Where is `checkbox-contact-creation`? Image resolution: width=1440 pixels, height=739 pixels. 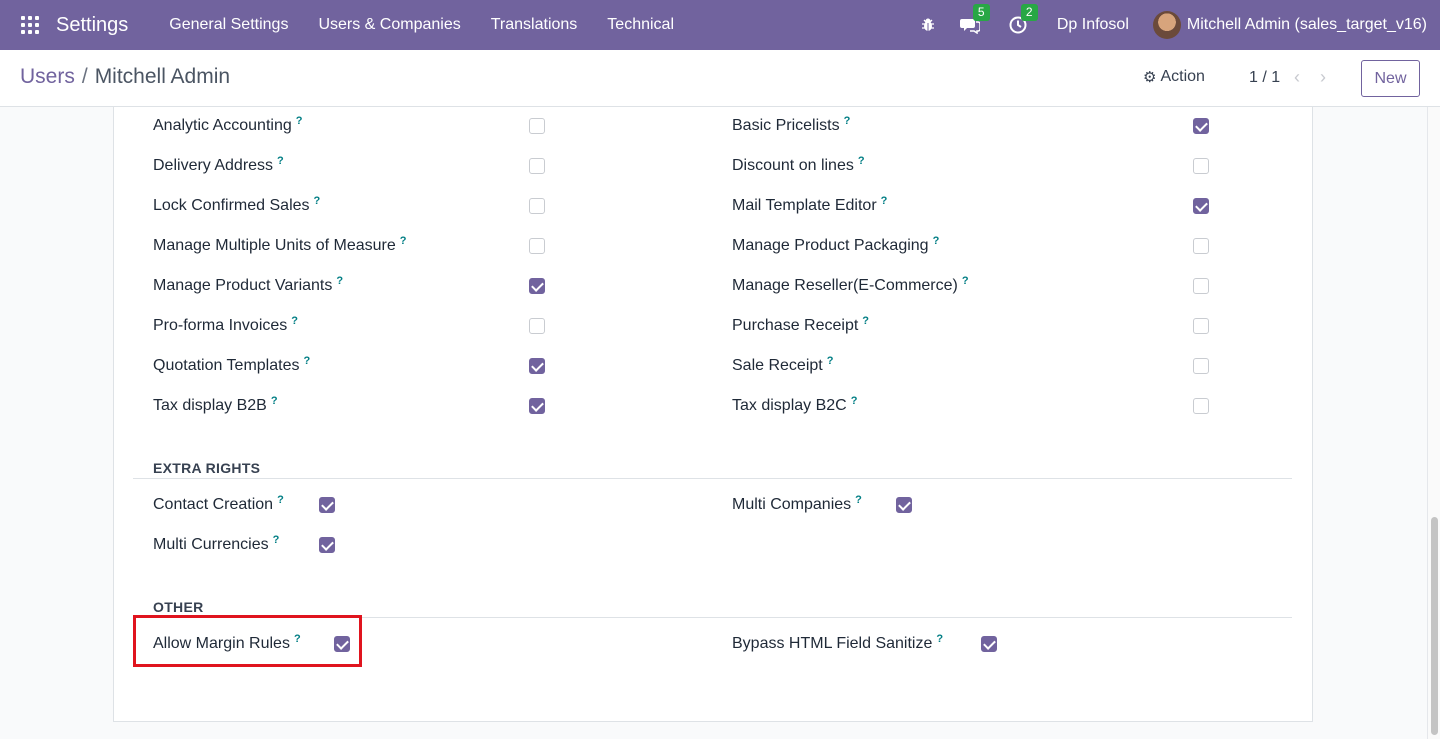 checkbox-contact-creation is located at coordinates (327, 505).